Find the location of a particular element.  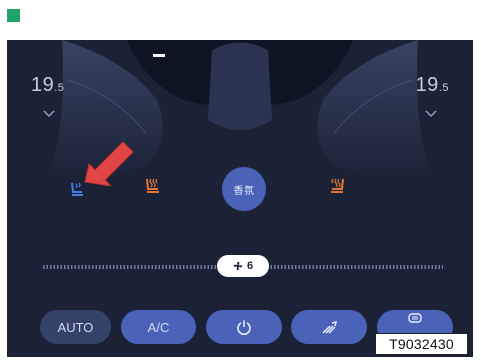

left-seat-heating-icon is located at coordinates (153, 186).